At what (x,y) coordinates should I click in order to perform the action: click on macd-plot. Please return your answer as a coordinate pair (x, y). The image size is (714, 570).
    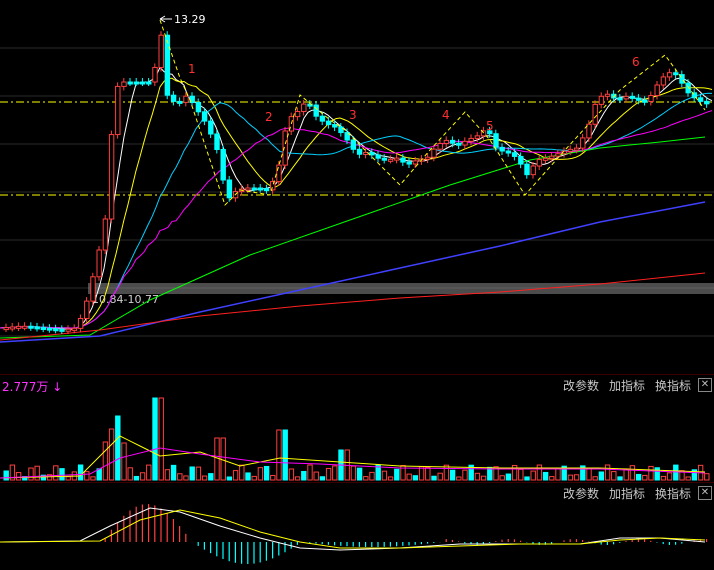
    Looking at the image, I should click on (357, 537).